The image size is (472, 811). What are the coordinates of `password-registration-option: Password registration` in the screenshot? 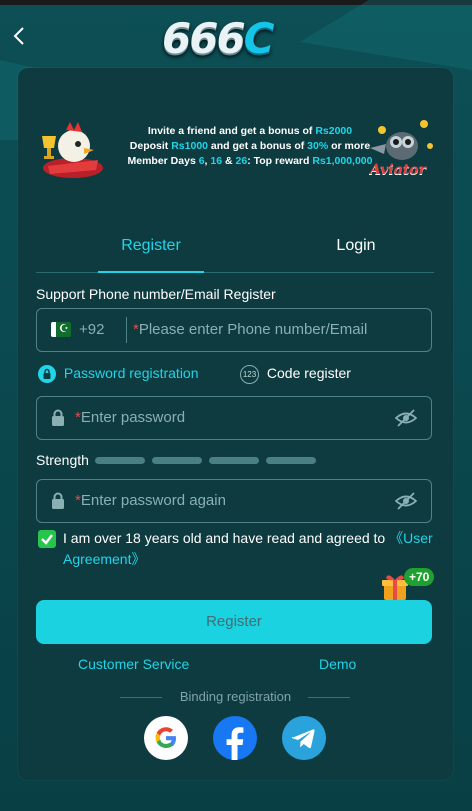 It's located at (118, 374).